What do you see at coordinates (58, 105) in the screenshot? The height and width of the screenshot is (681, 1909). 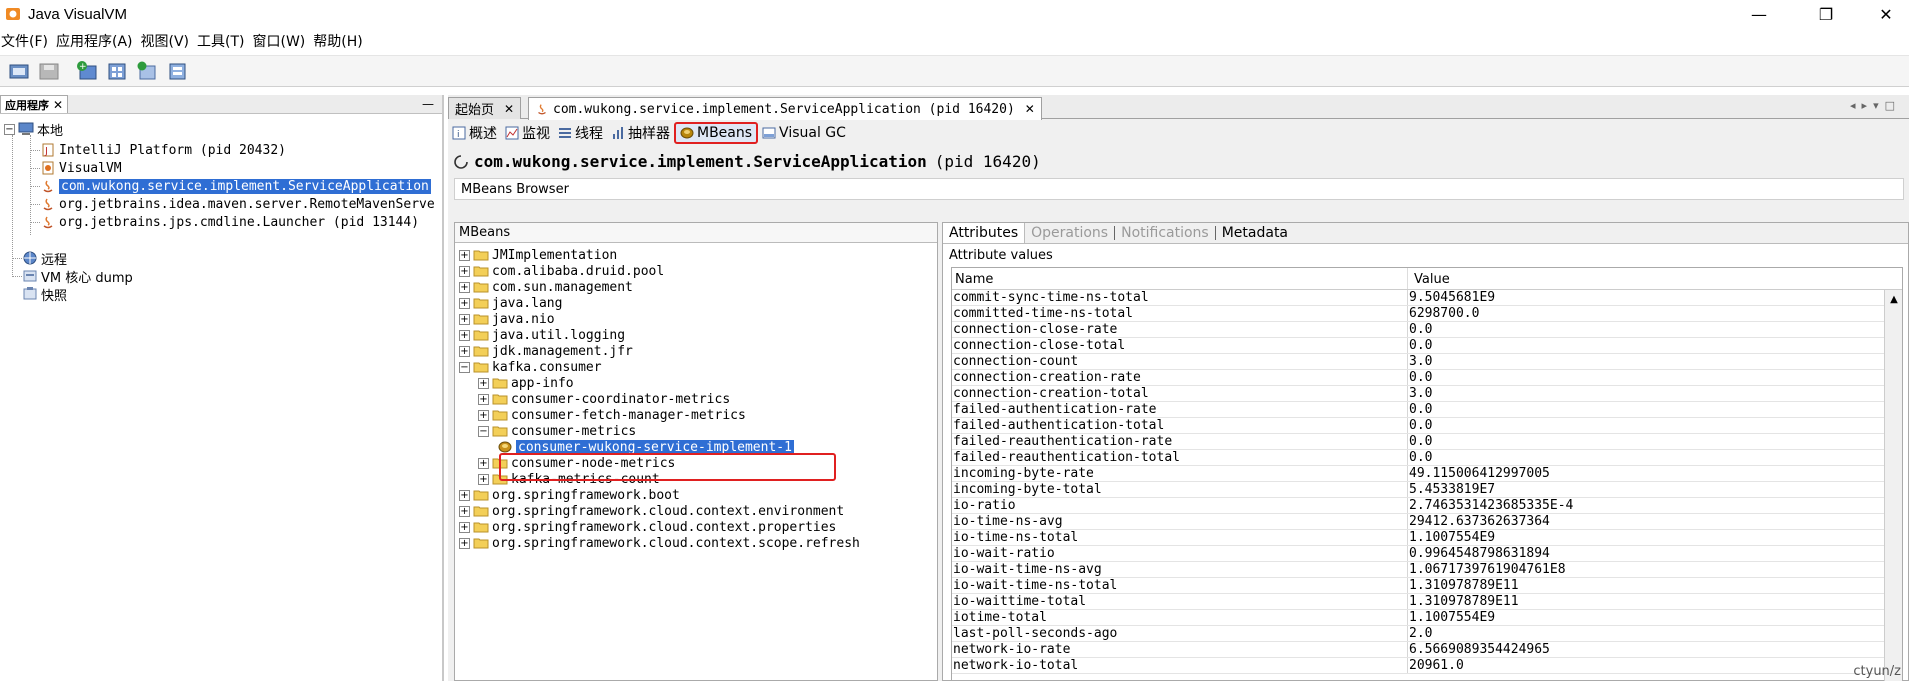 I see `applications-tab-close-icon: ✕` at bounding box center [58, 105].